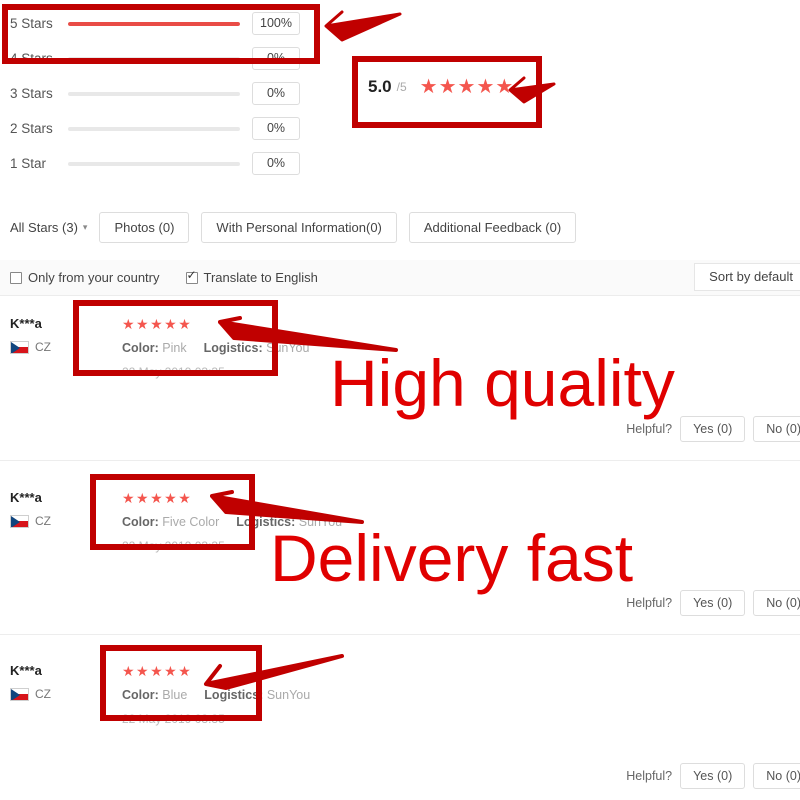 This screenshot has height=800, width=800. What do you see at coordinates (260, 277) in the screenshot?
I see `translate-to-english-label: Translate to English` at bounding box center [260, 277].